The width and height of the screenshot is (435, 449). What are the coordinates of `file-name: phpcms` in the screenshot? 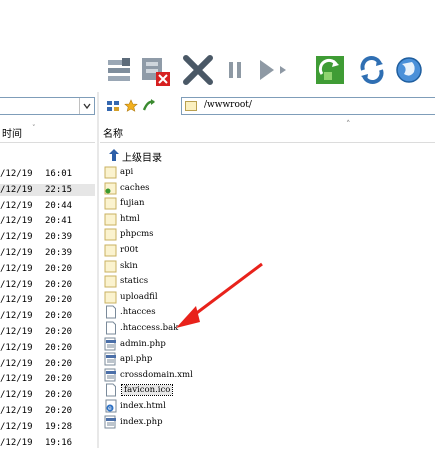 It's located at (137, 234).